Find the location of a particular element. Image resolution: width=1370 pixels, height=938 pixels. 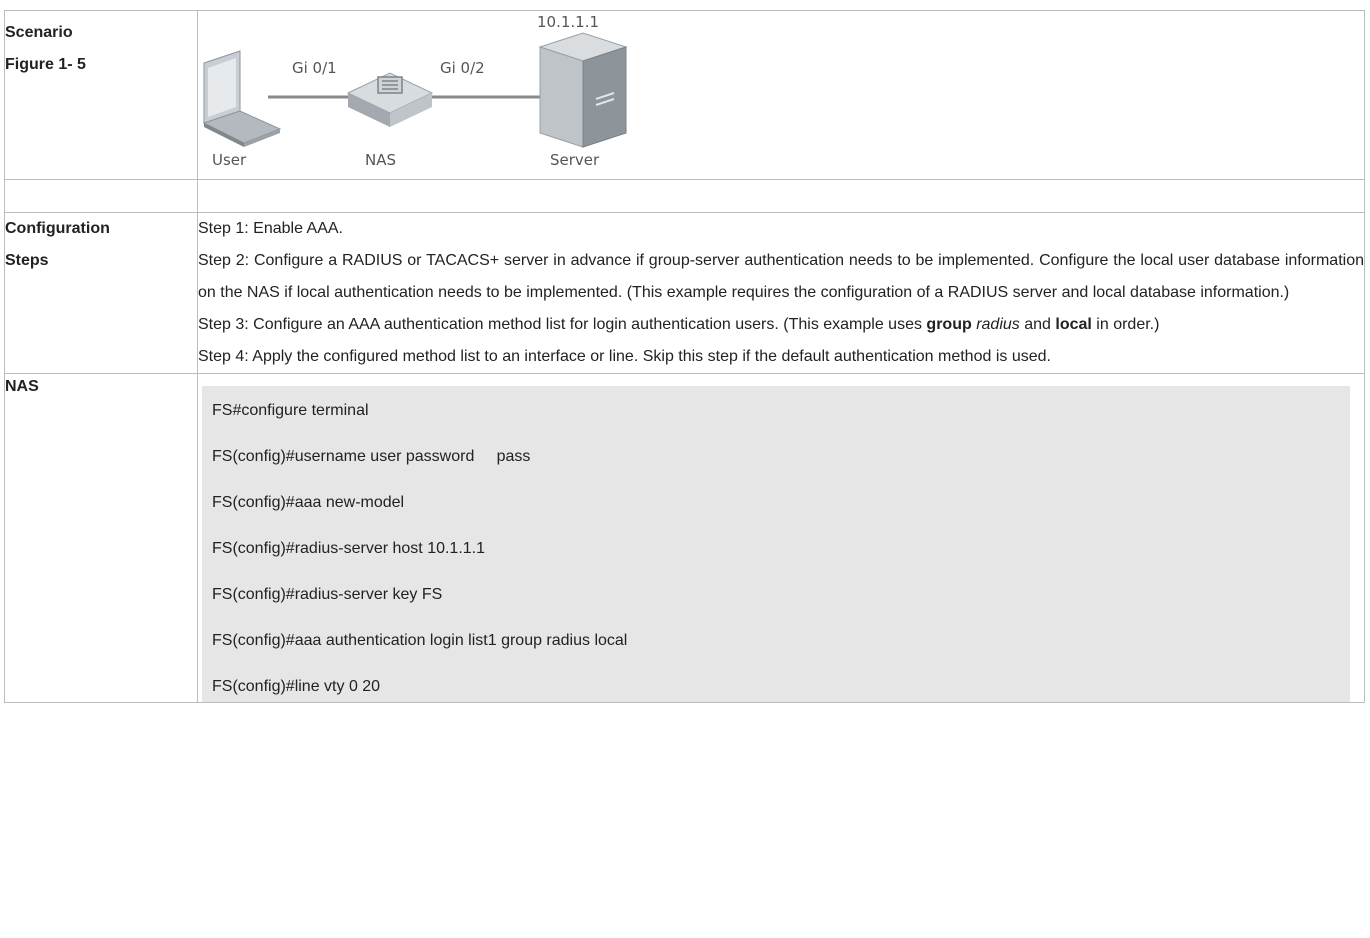

keyword-group: group is located at coordinates (949, 324).